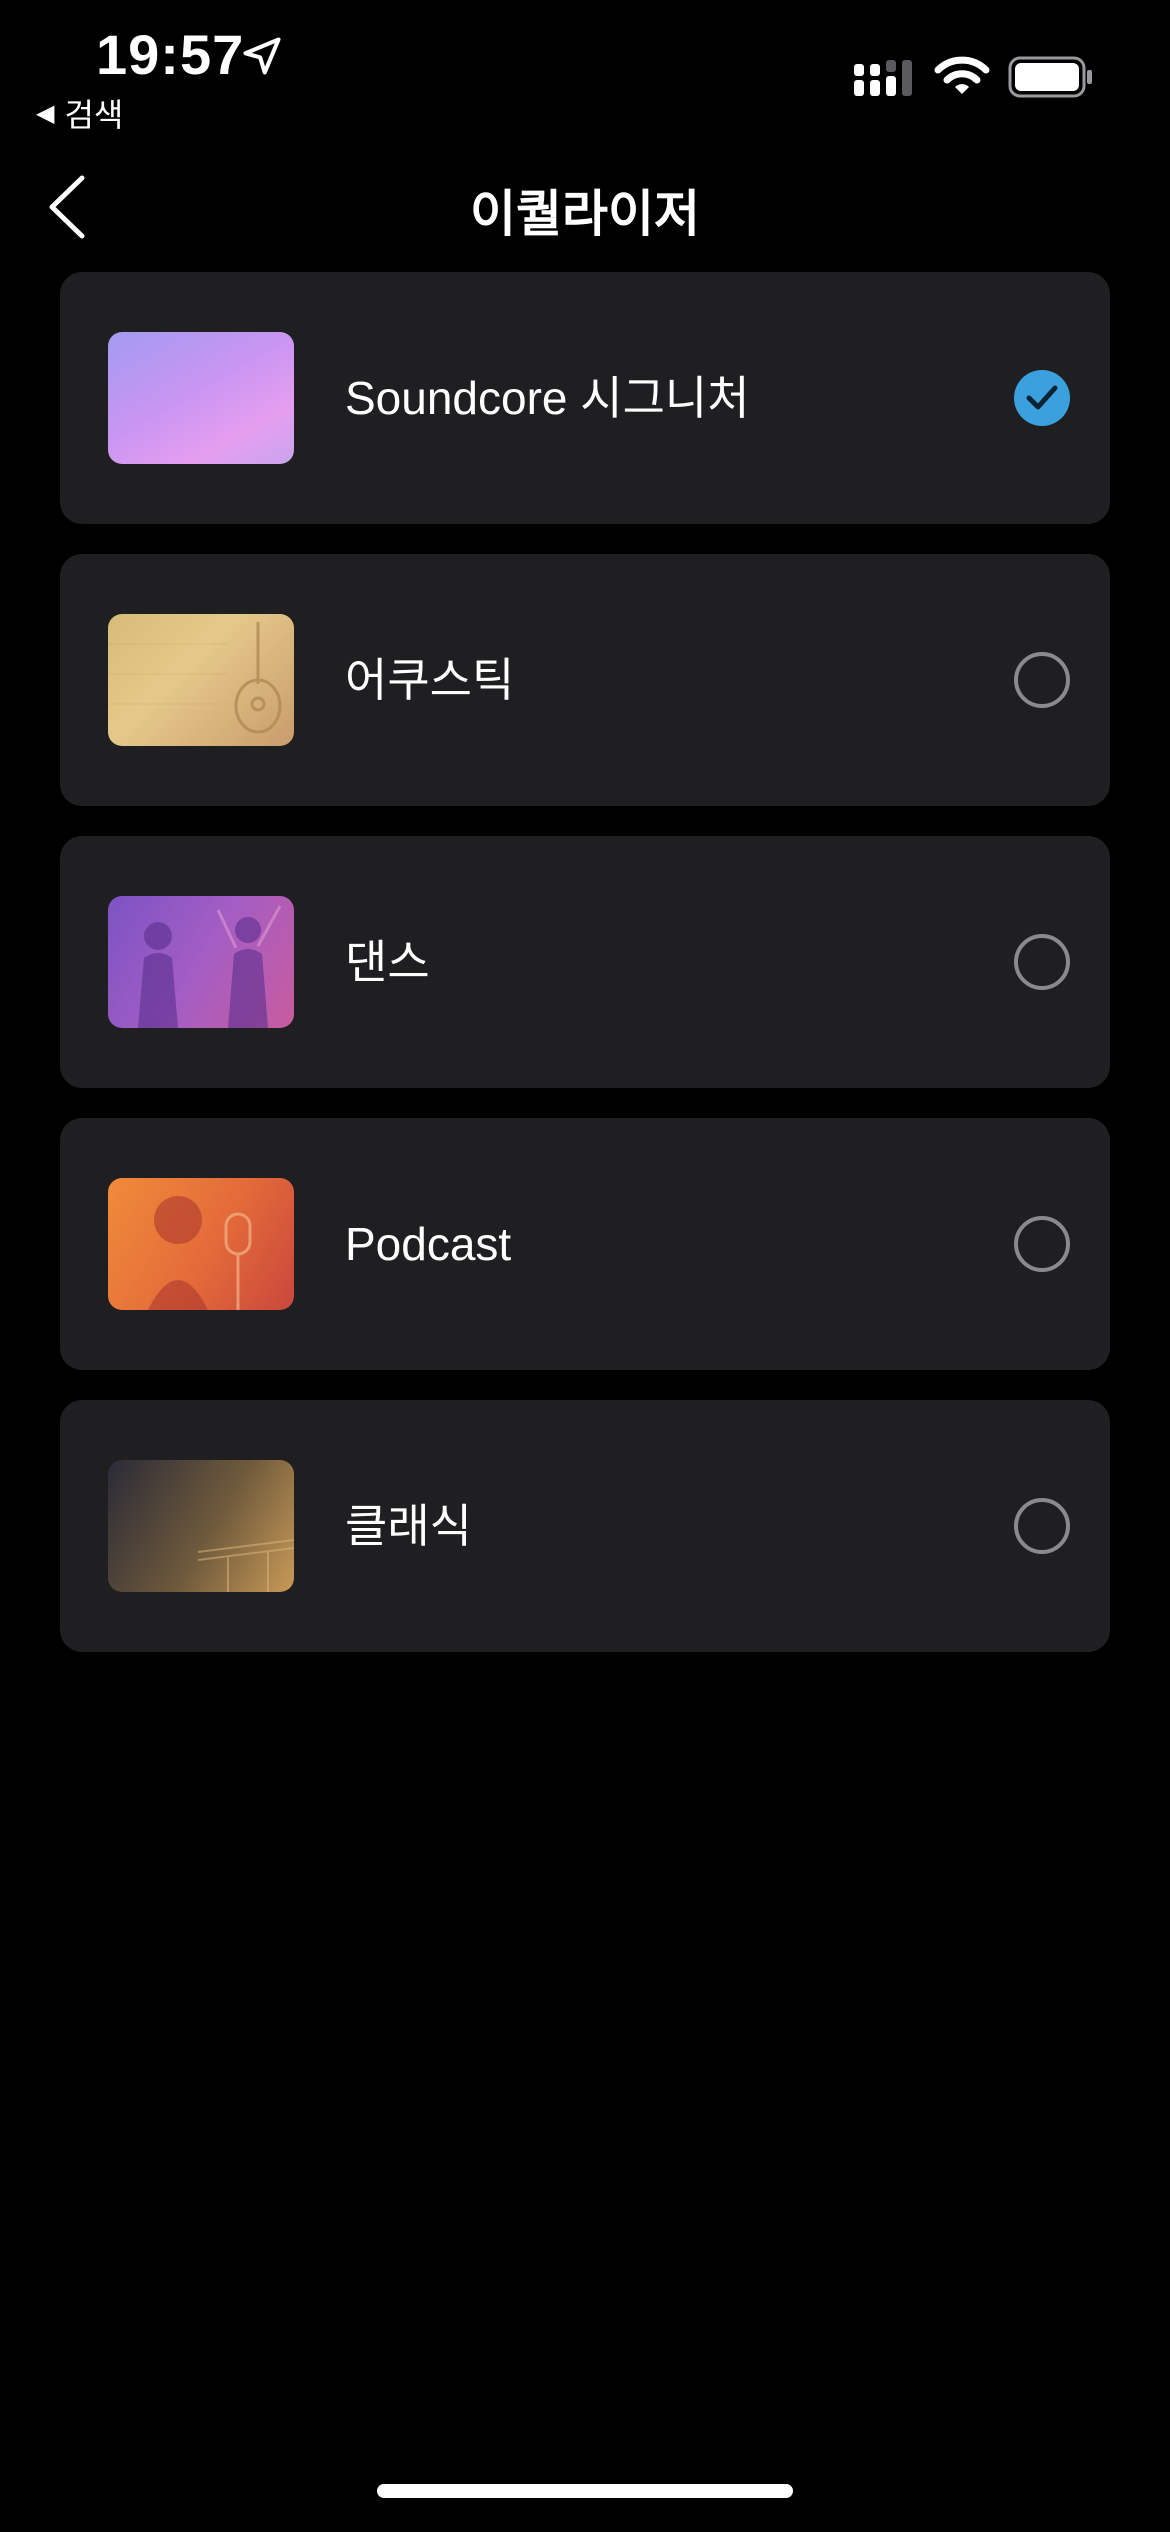 The height and width of the screenshot is (2532, 1170). I want to click on preset-label: 클래식, so click(408, 1526).